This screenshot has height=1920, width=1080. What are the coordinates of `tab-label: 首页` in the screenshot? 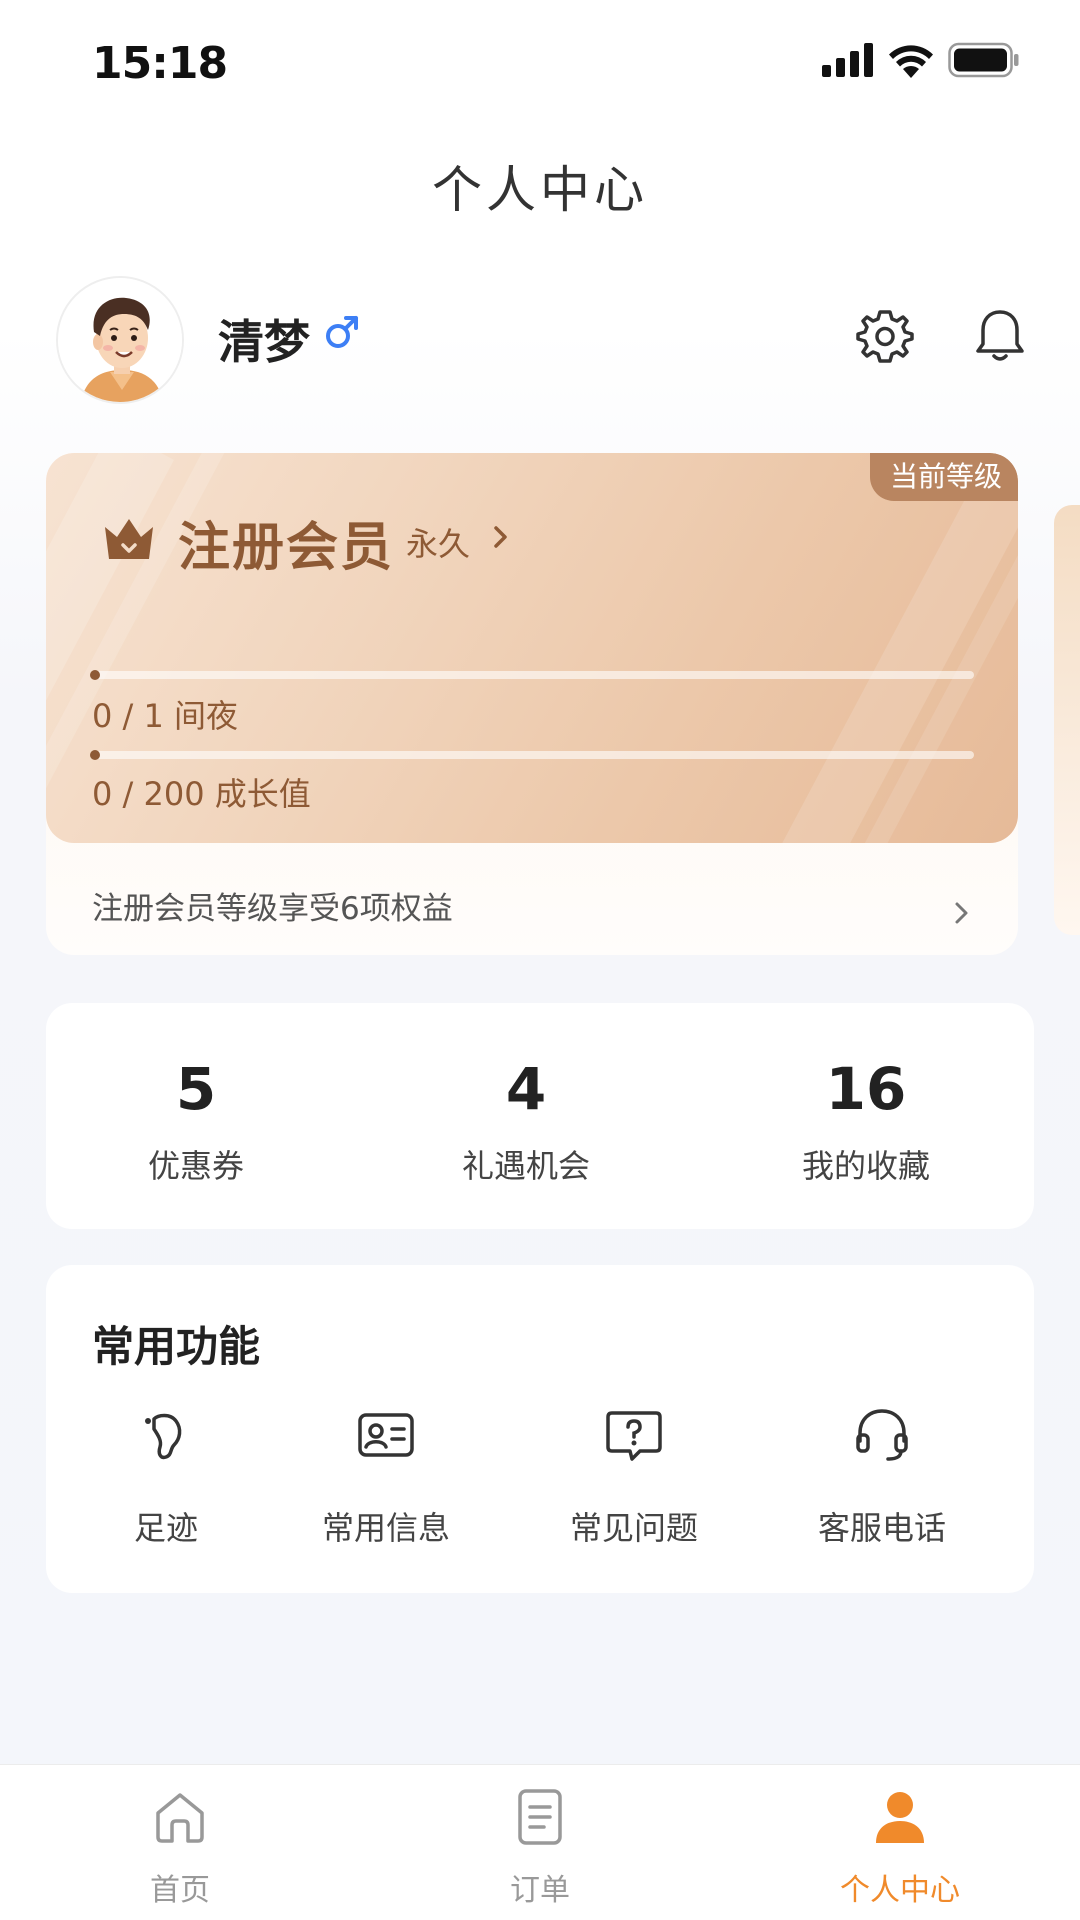 It's located at (180, 1890).